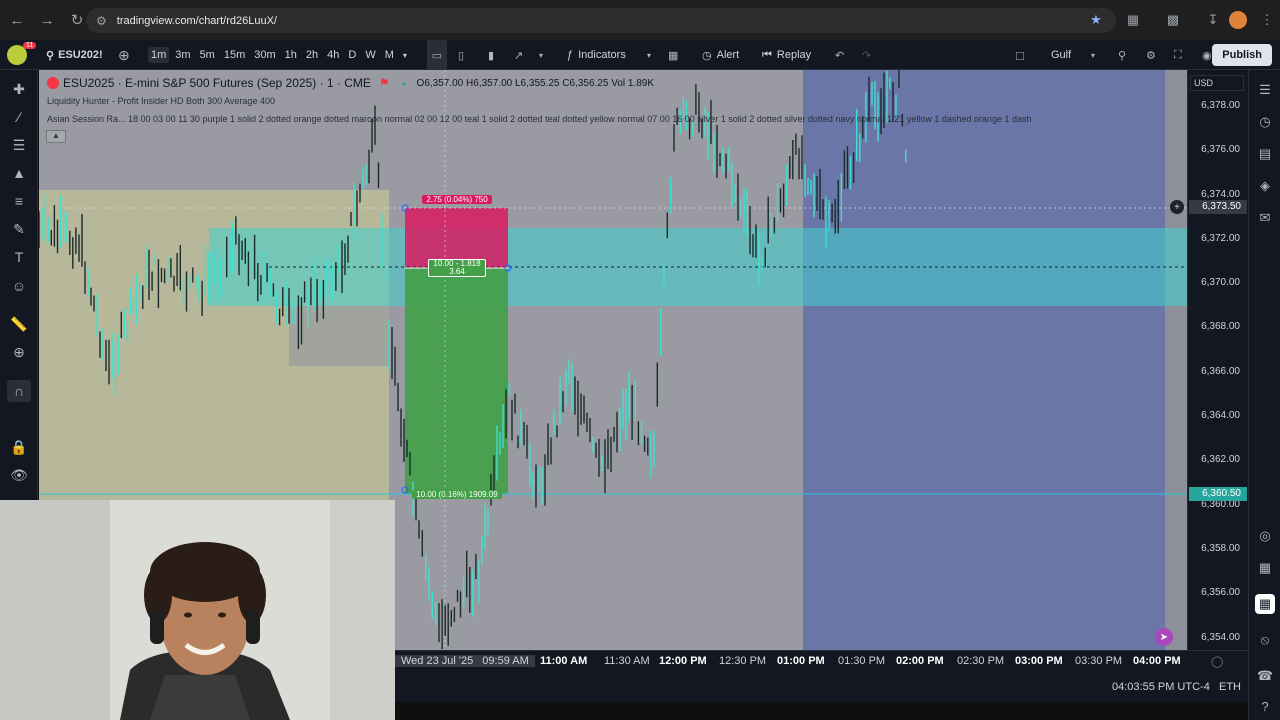 The image size is (1280, 720). Describe the element at coordinates (1133, 20) in the screenshot. I see `extensions-icon: ▦` at that location.